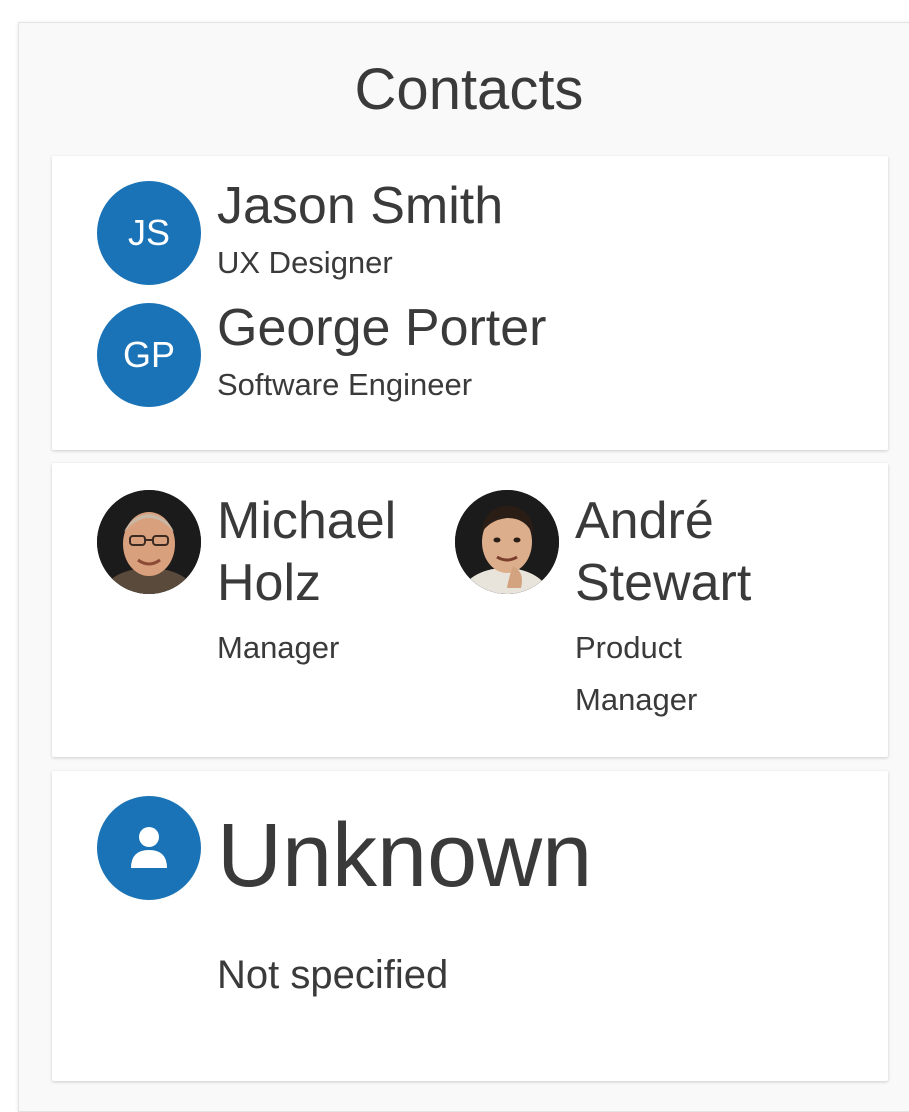 The height and width of the screenshot is (1112, 909). Describe the element at coordinates (469, 89) in the screenshot. I see `panel-title: Contacts` at that location.